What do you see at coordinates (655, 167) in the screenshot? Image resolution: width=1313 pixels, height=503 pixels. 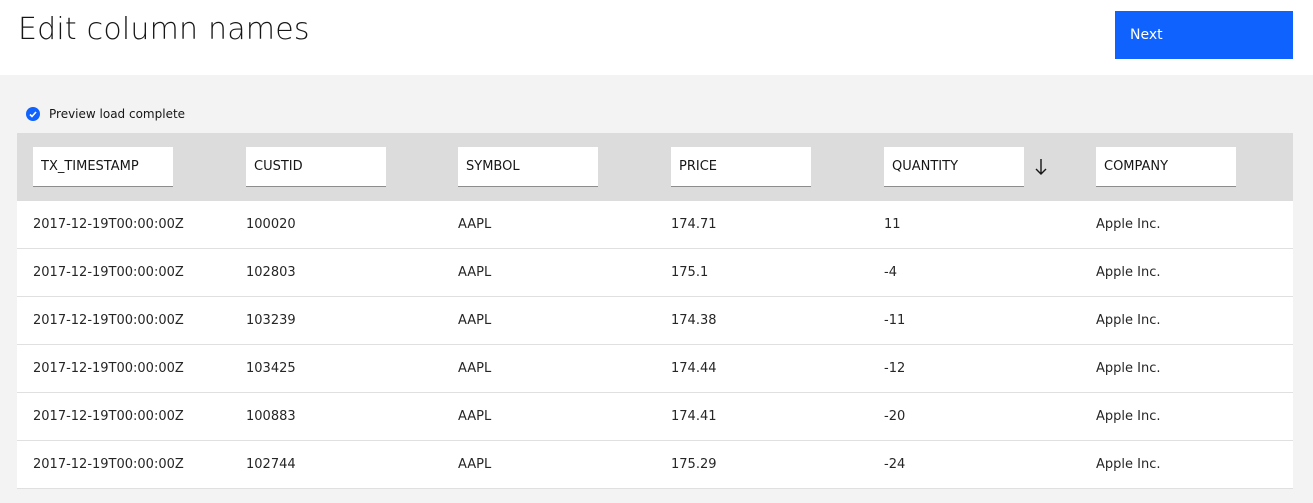 I see `table-header` at bounding box center [655, 167].